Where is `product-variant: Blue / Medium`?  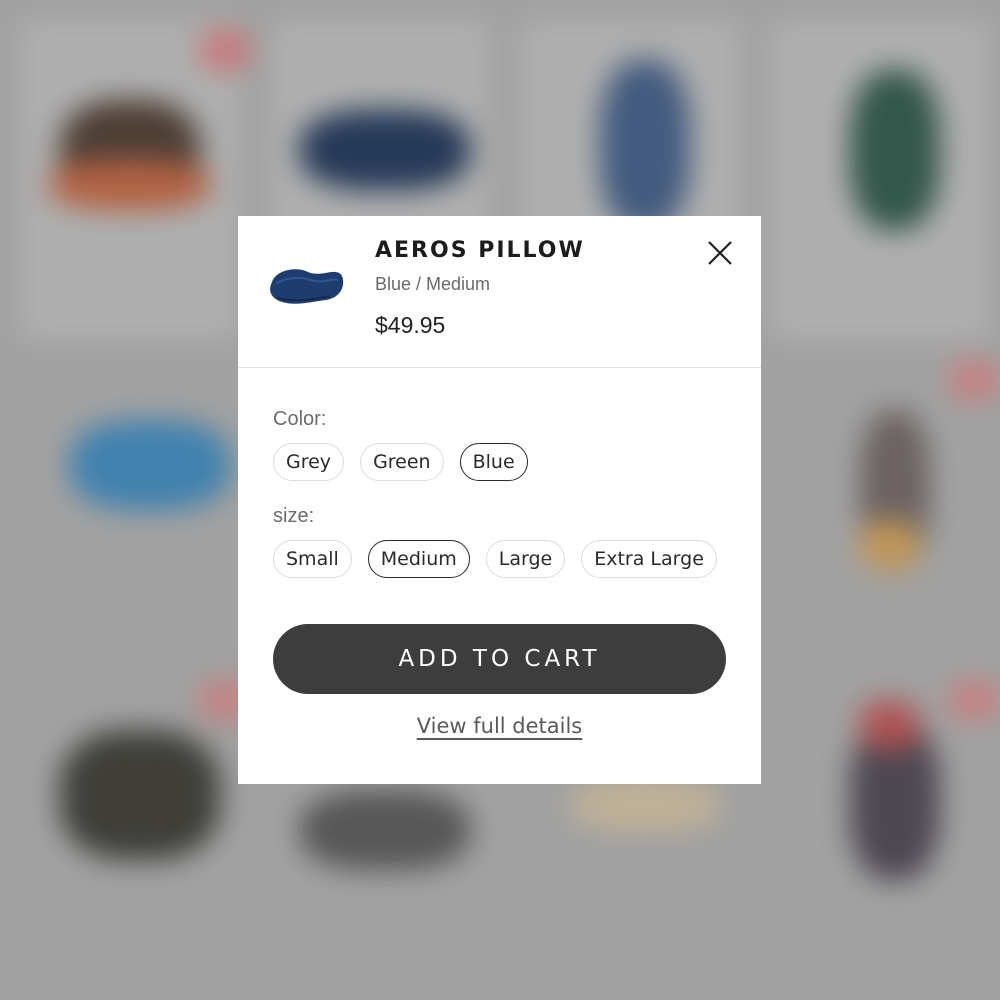
product-variant: Blue / Medium is located at coordinates (433, 284).